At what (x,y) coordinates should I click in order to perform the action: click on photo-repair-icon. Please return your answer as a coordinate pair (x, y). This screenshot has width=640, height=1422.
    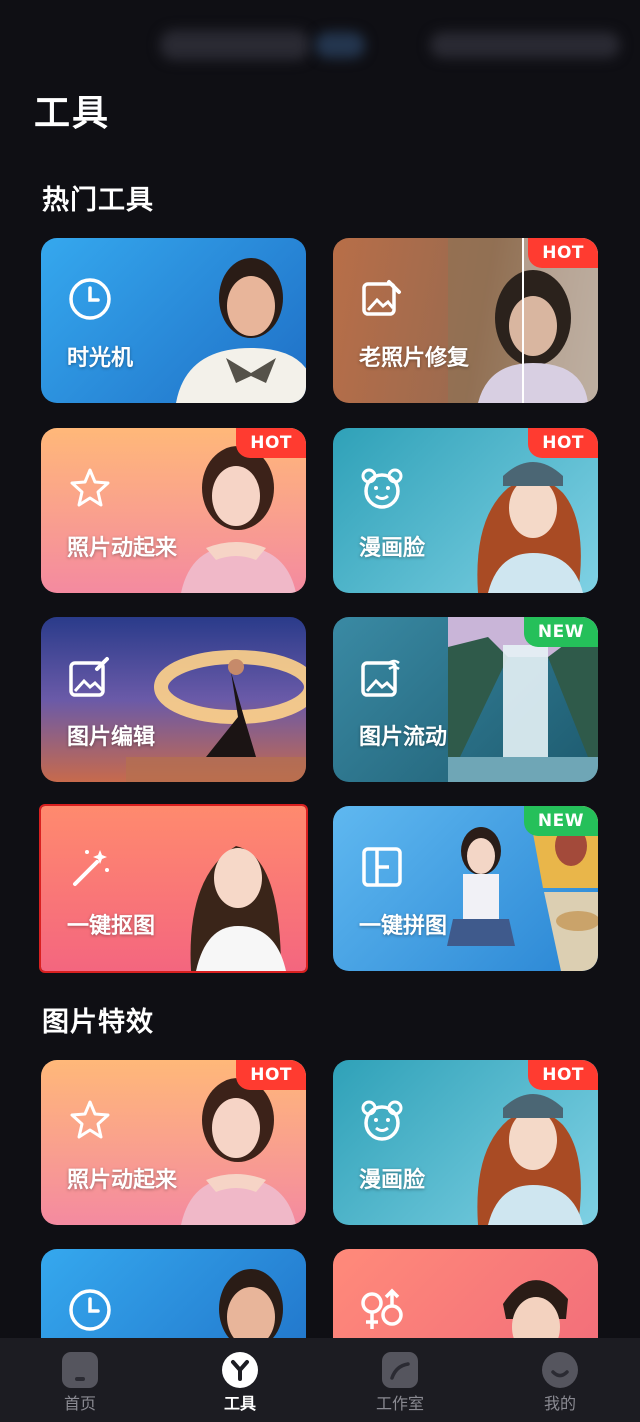
    Looking at the image, I should click on (381, 298).